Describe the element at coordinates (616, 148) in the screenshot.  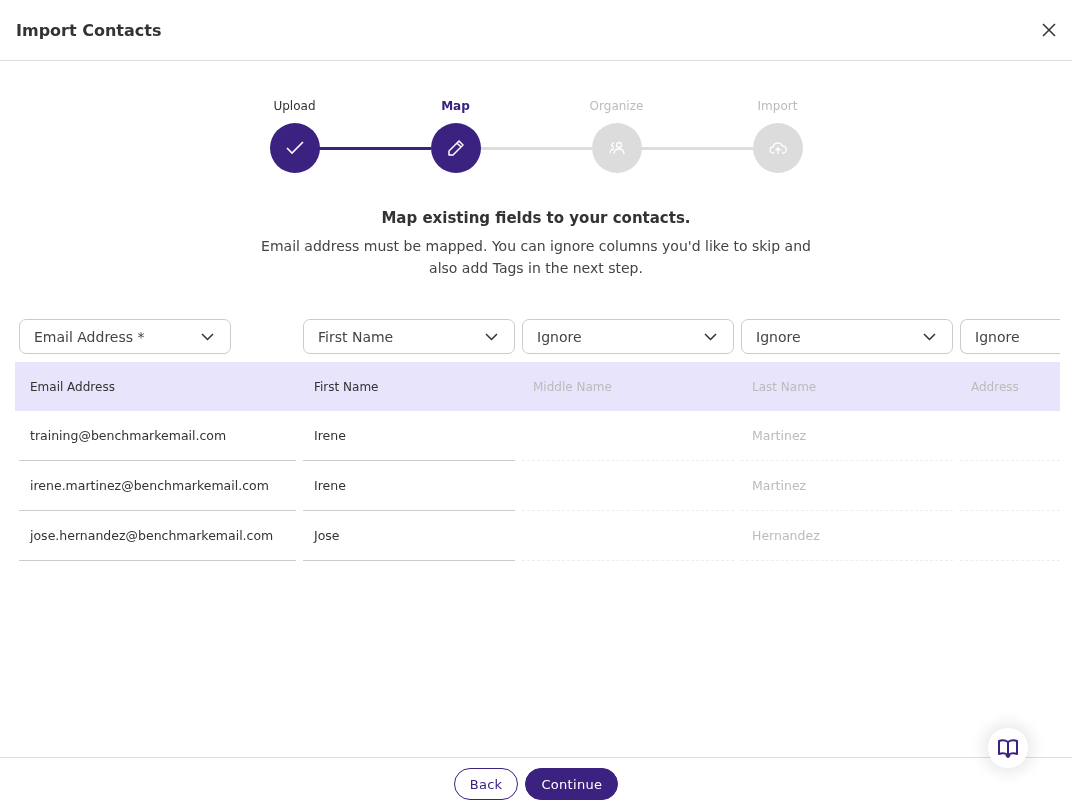
I see `people-icon` at that location.